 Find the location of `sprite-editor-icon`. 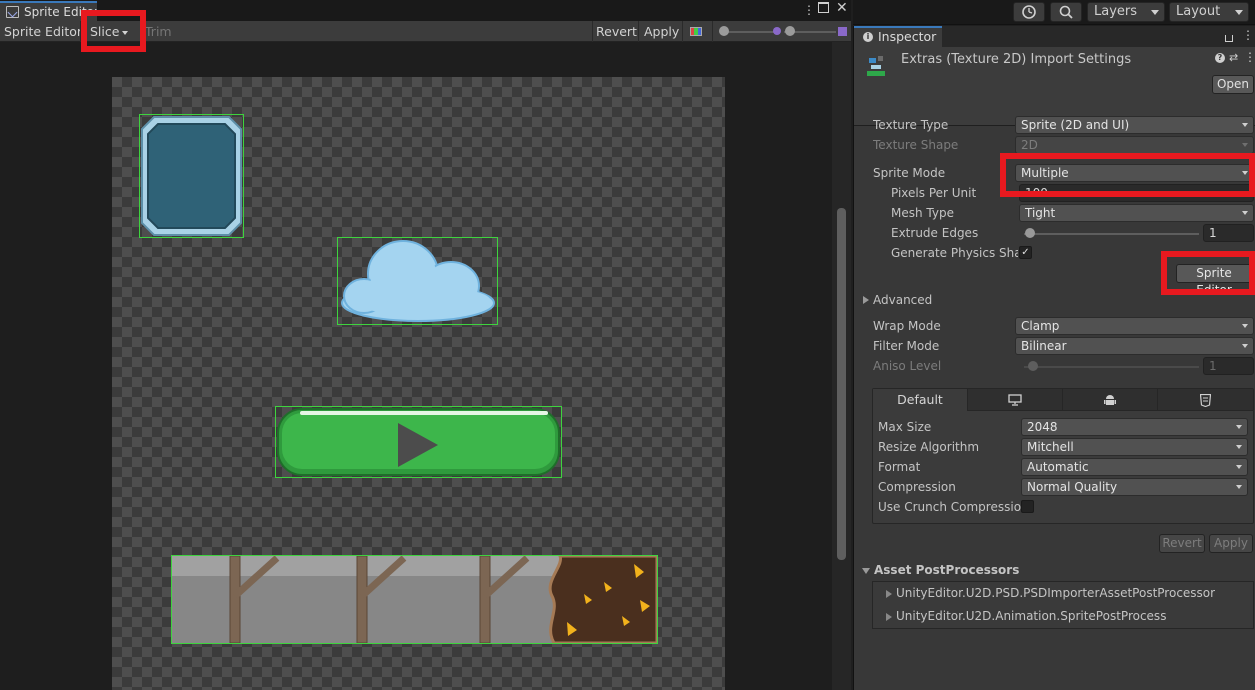

sprite-editor-icon is located at coordinates (12, 12).